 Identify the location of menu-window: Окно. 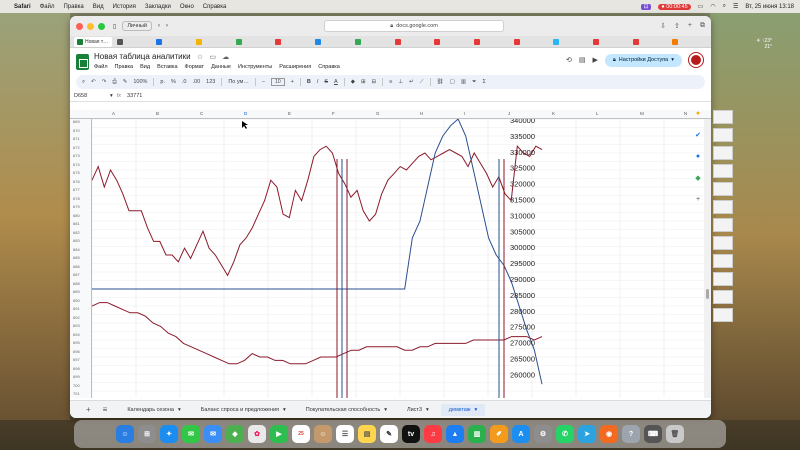
(187, 7).